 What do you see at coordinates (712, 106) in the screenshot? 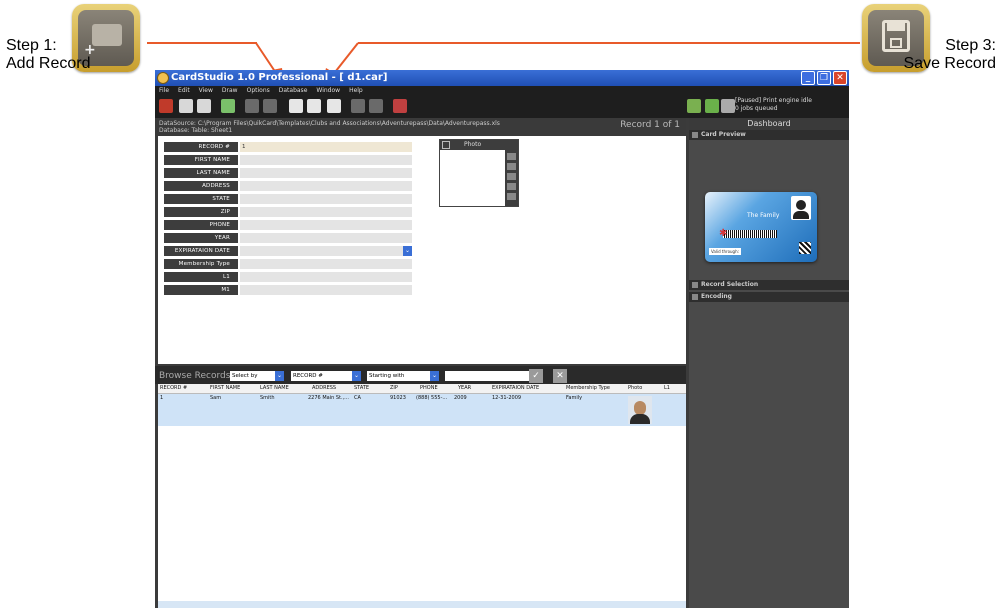
I see `play-icon` at bounding box center [712, 106].